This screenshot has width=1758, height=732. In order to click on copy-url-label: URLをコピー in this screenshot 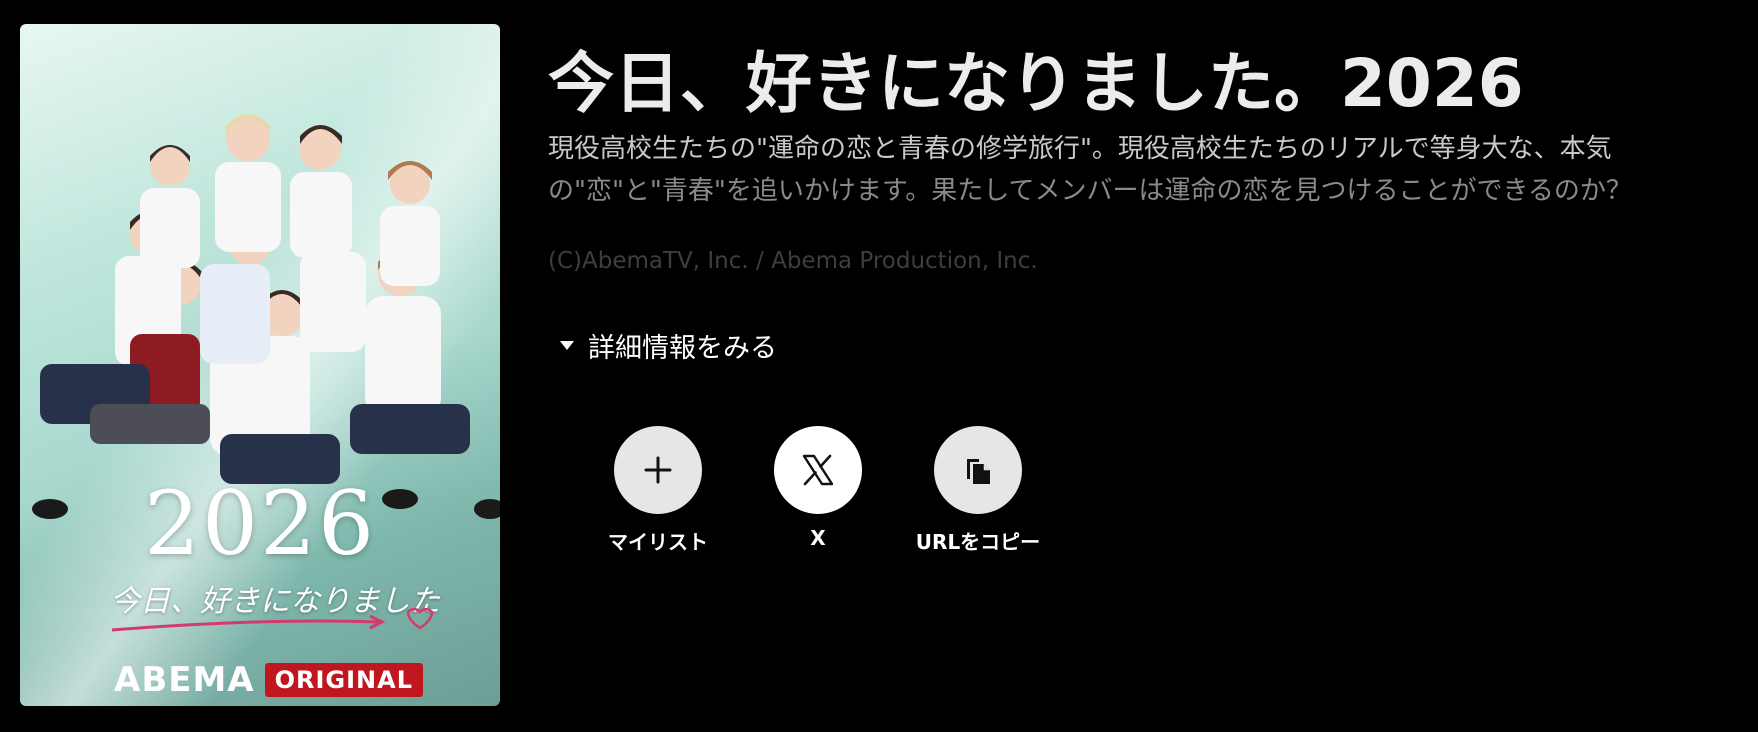, I will do `click(978, 542)`.